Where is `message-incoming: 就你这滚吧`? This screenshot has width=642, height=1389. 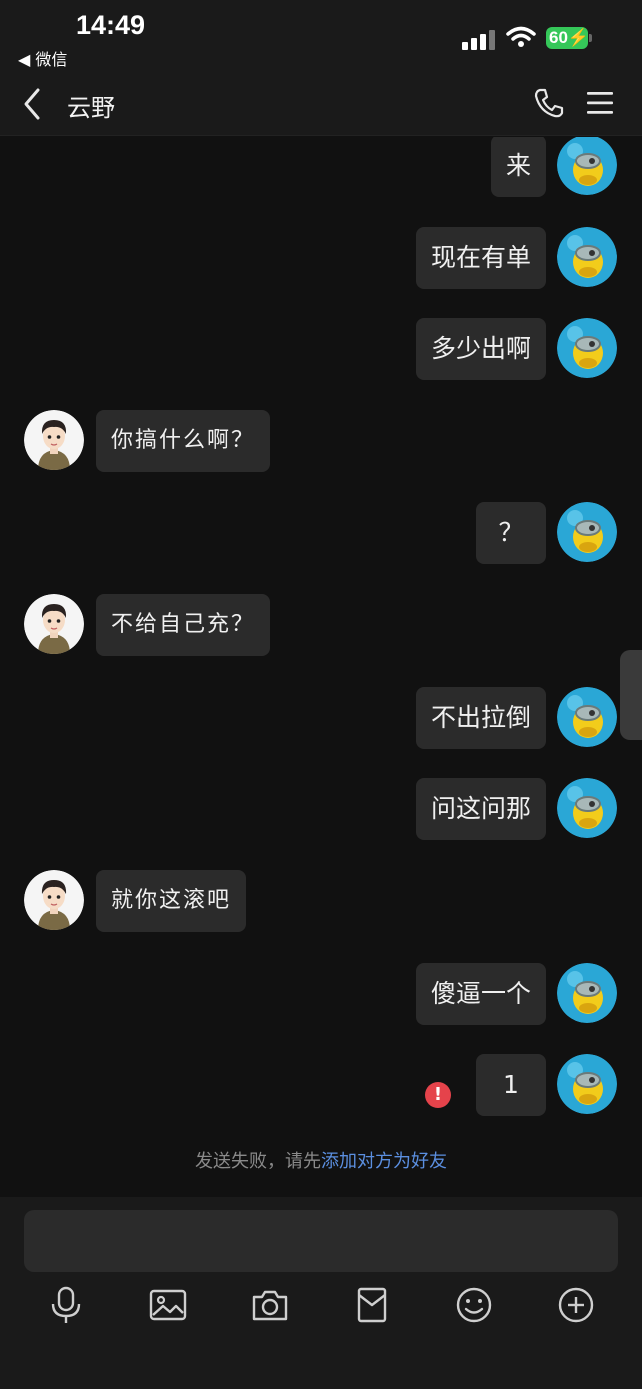 message-incoming: 就你这滚吧 is located at coordinates (321, 901).